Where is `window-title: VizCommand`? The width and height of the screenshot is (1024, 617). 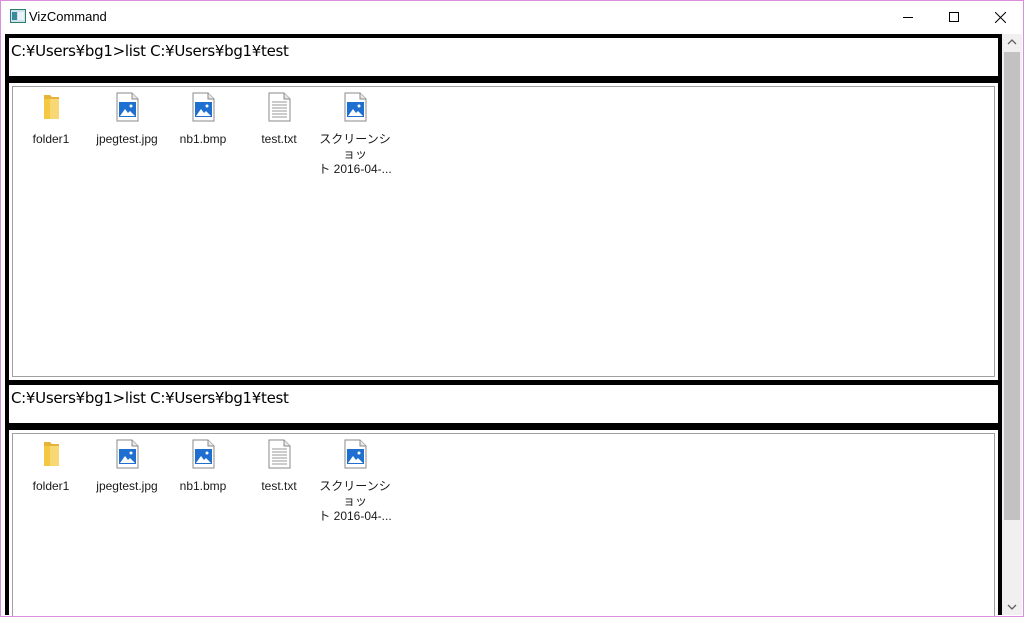 window-title: VizCommand is located at coordinates (68, 16).